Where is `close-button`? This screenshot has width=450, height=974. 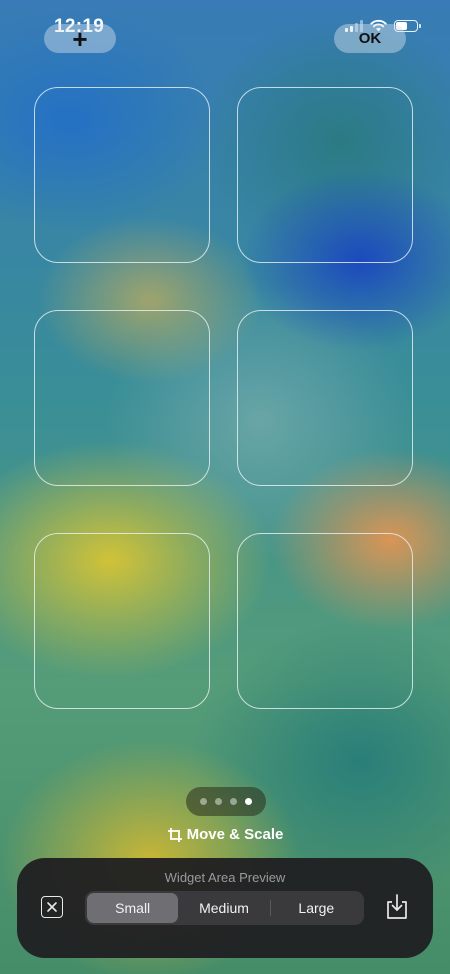
close-button is located at coordinates (52, 907).